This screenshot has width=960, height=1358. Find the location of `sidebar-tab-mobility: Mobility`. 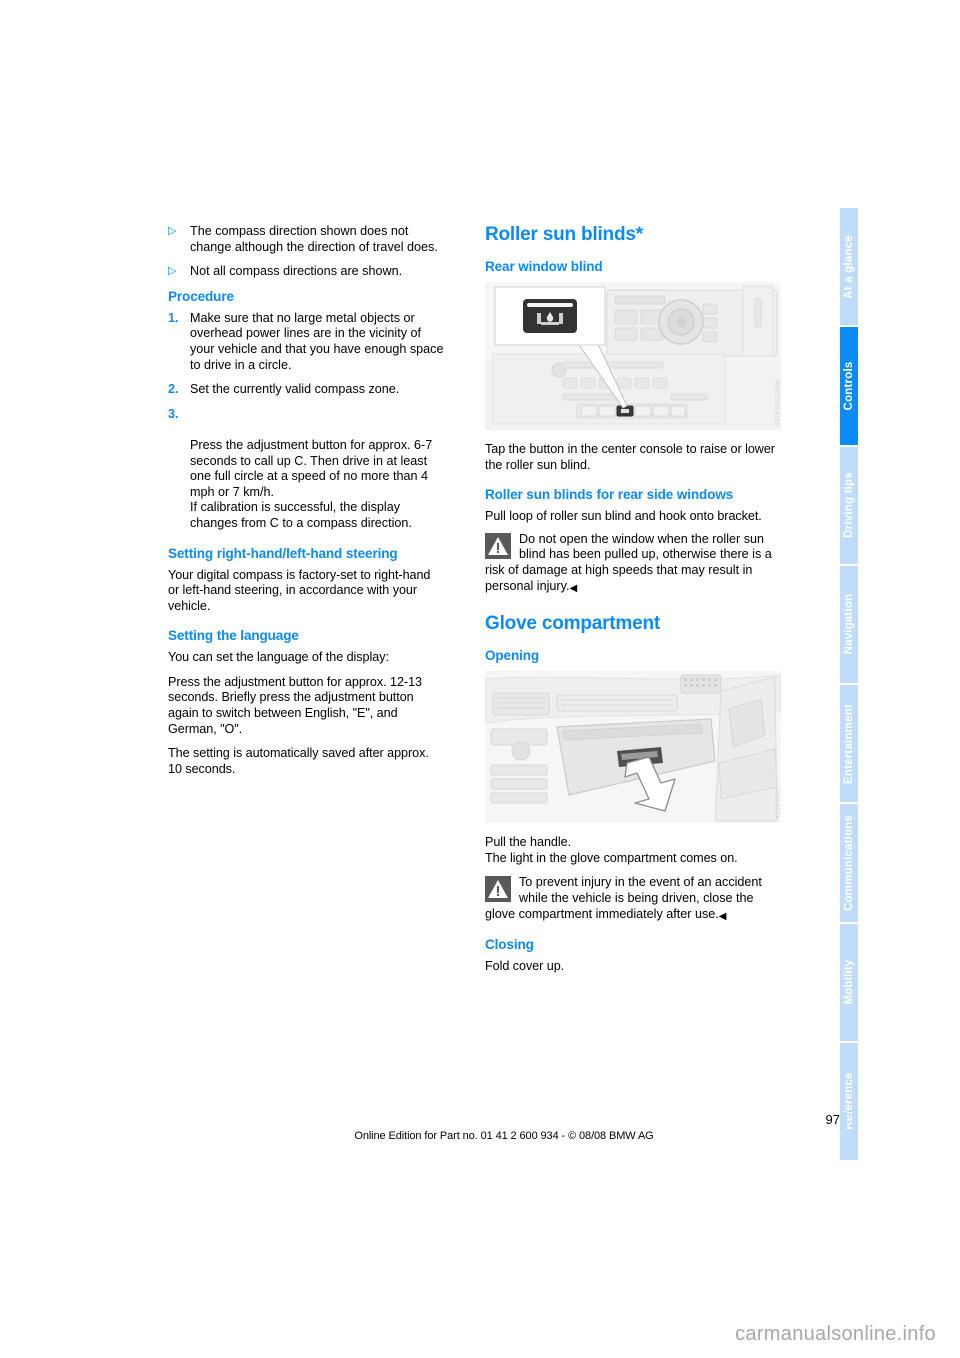

sidebar-tab-mobility: Mobility is located at coordinates (849, 983).